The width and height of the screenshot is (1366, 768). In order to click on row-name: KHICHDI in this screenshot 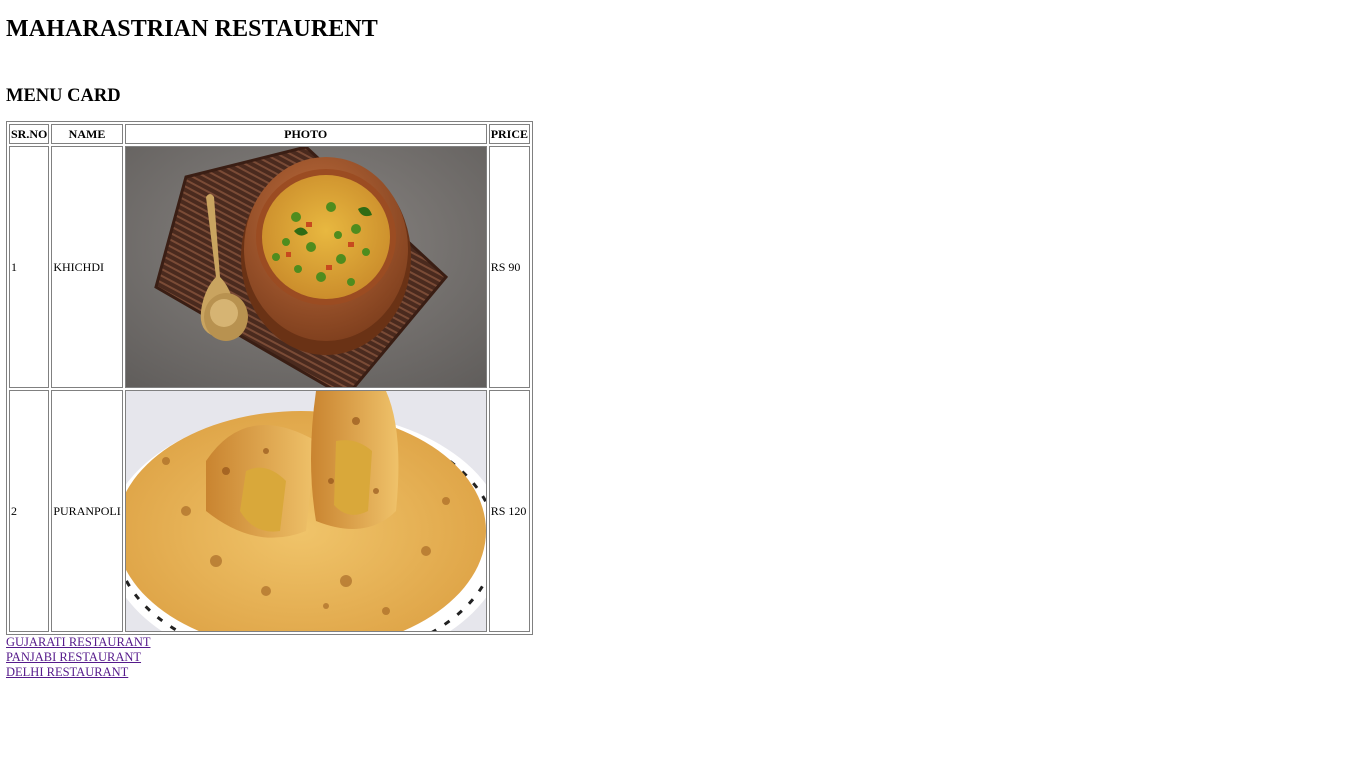, I will do `click(87, 267)`.